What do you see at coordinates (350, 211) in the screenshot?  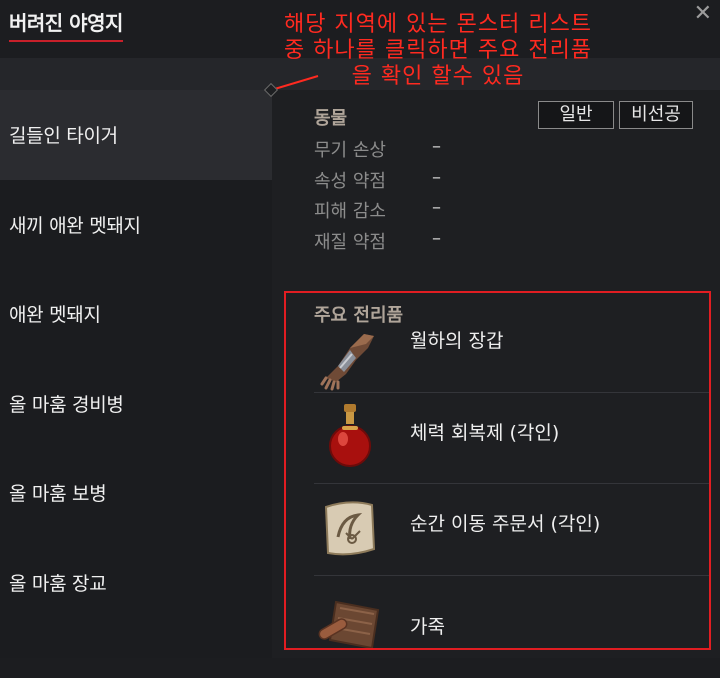 I see `stat-label: 피해 감소` at bounding box center [350, 211].